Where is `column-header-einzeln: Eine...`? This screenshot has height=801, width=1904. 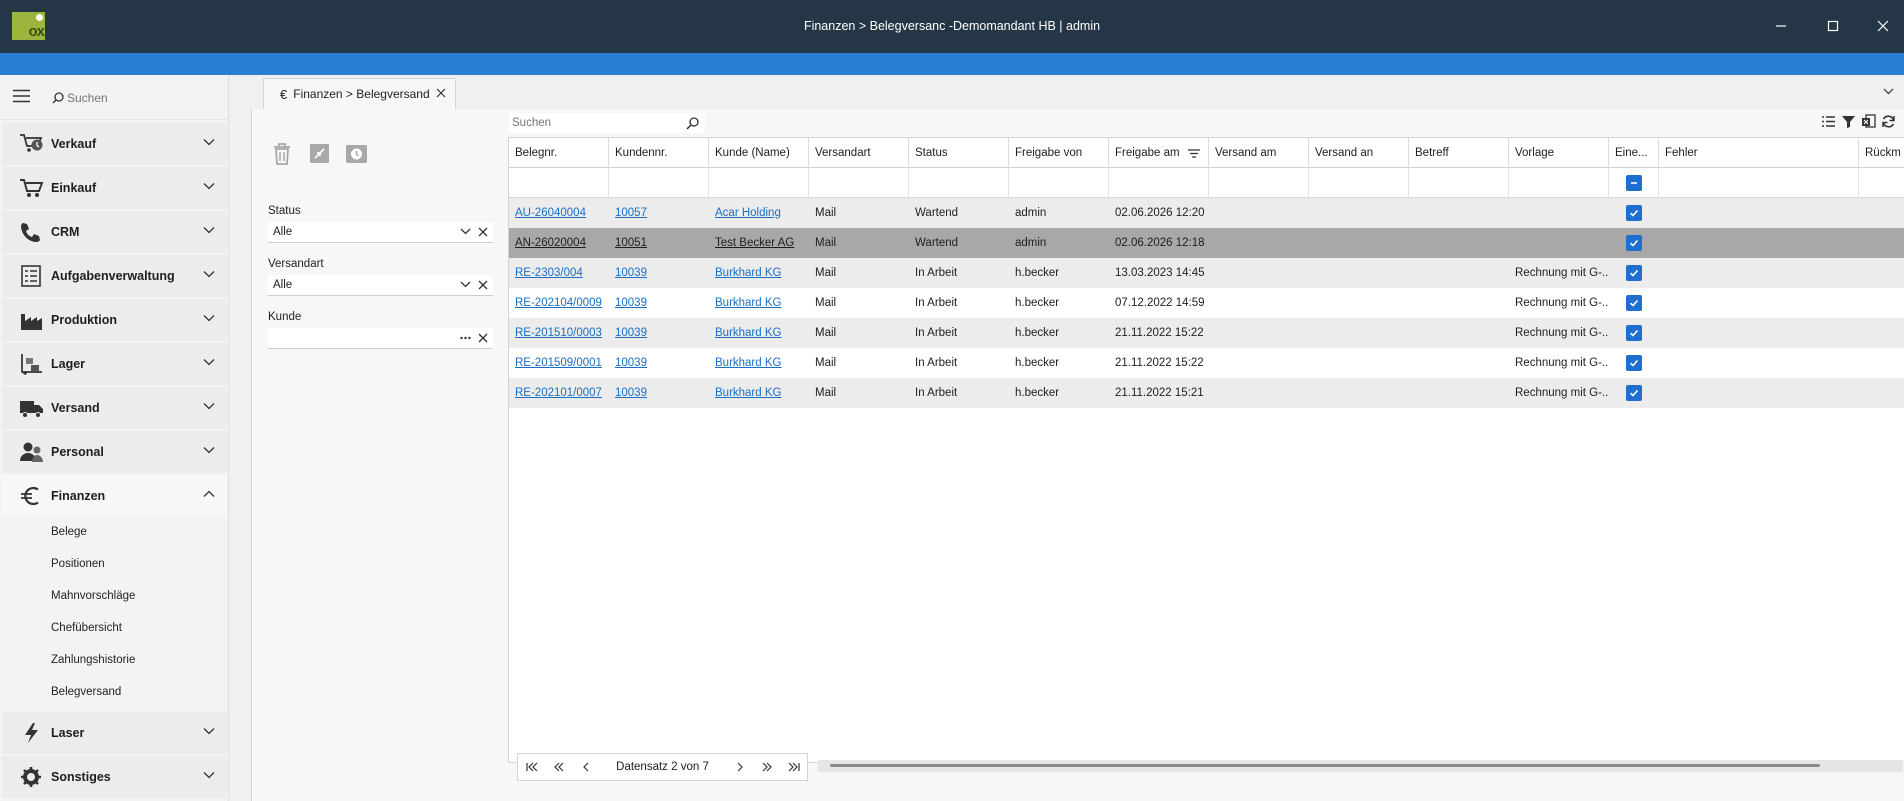
column-header-einzeln: Eine... is located at coordinates (1634, 153).